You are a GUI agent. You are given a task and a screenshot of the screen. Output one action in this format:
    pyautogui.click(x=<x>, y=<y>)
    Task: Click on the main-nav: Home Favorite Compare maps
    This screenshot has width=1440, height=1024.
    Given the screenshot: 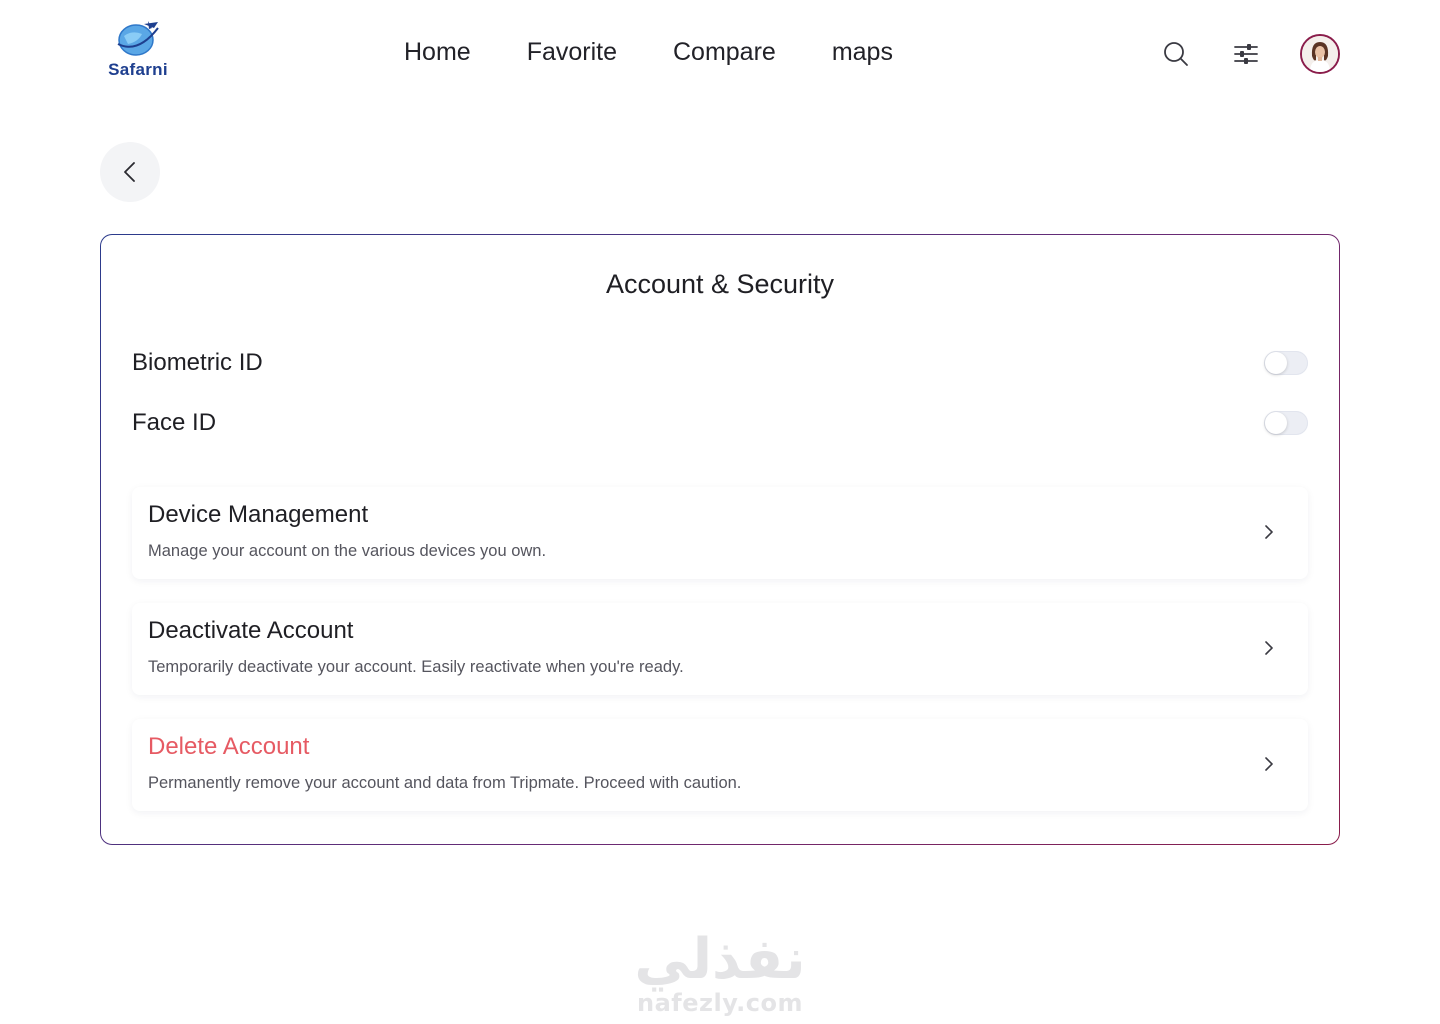 What is the action you would take?
    pyautogui.click(x=648, y=52)
    